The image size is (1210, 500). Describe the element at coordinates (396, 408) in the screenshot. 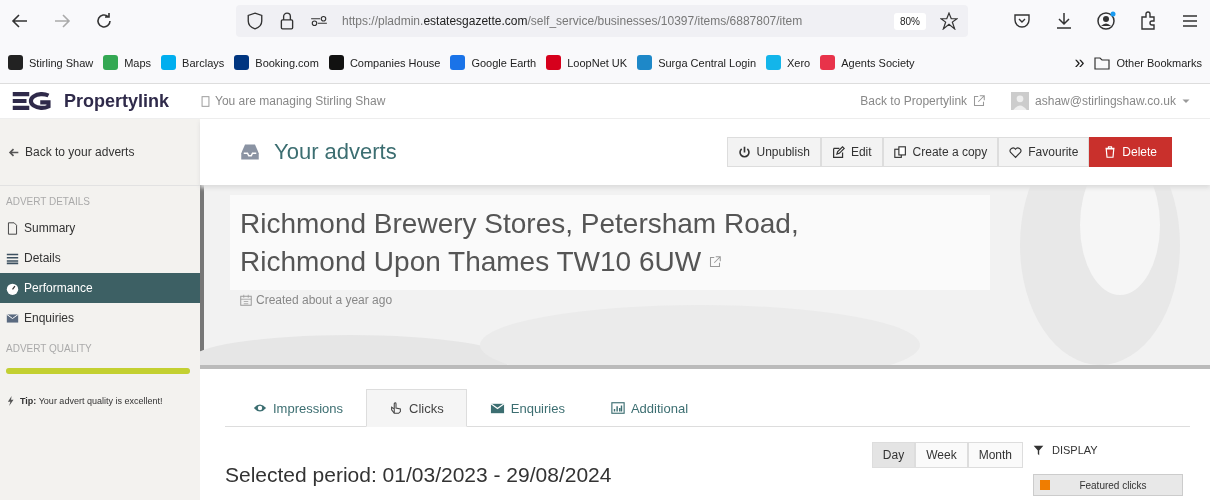

I see `pointer-hand-icon` at that location.